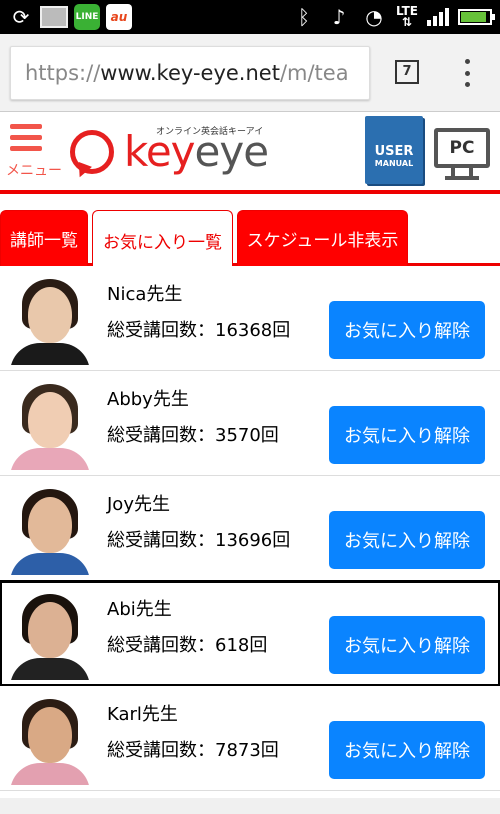 This screenshot has width=500, height=814. Describe the element at coordinates (438, 17) in the screenshot. I see `signal-icon` at that location.